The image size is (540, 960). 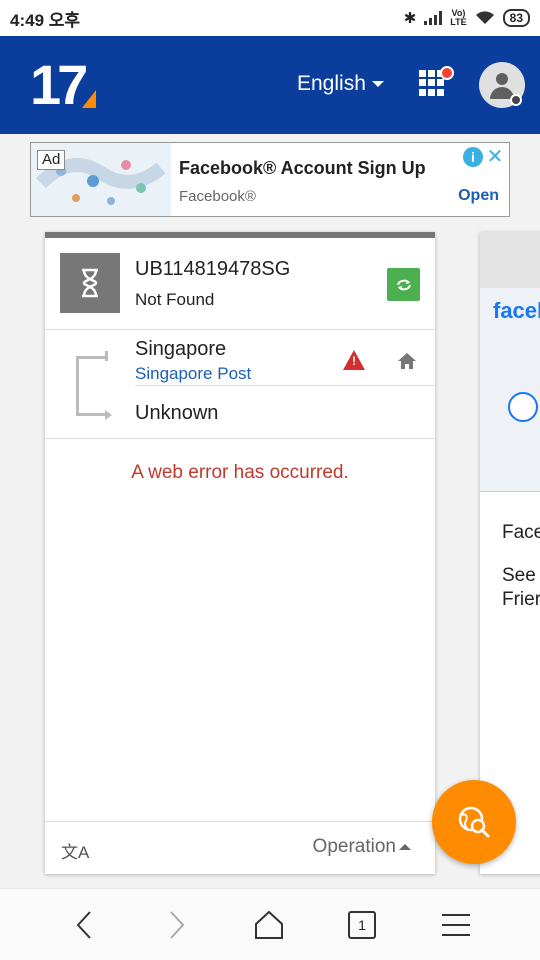 I want to click on side-ad-title: Face, so click(x=521, y=532).